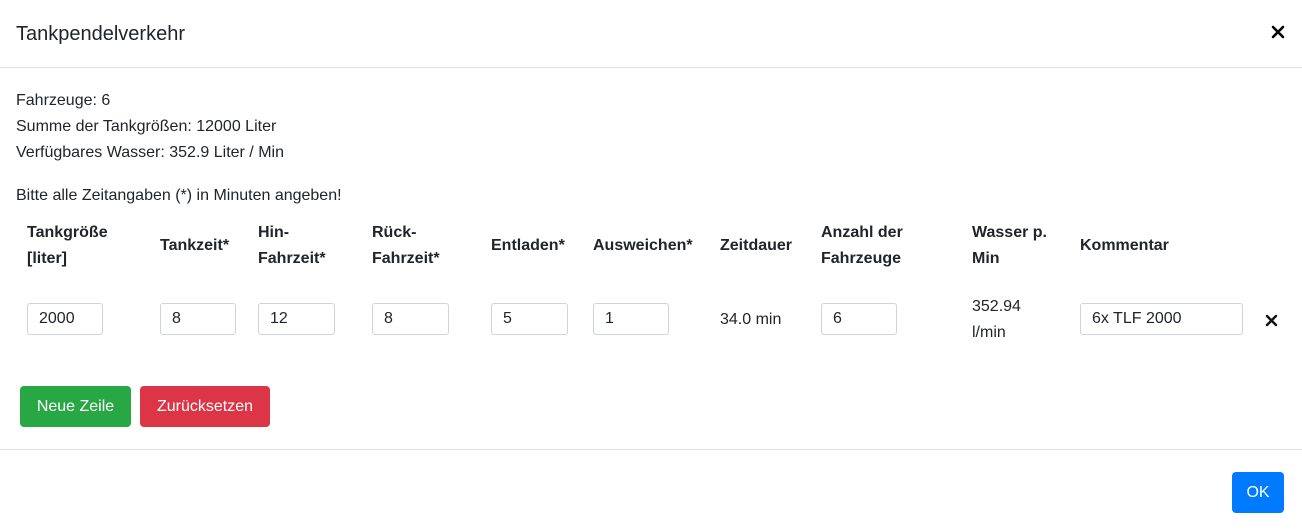  What do you see at coordinates (996, 320) in the screenshot?
I see `water-per-min-value: 352.94 l/min` at bounding box center [996, 320].